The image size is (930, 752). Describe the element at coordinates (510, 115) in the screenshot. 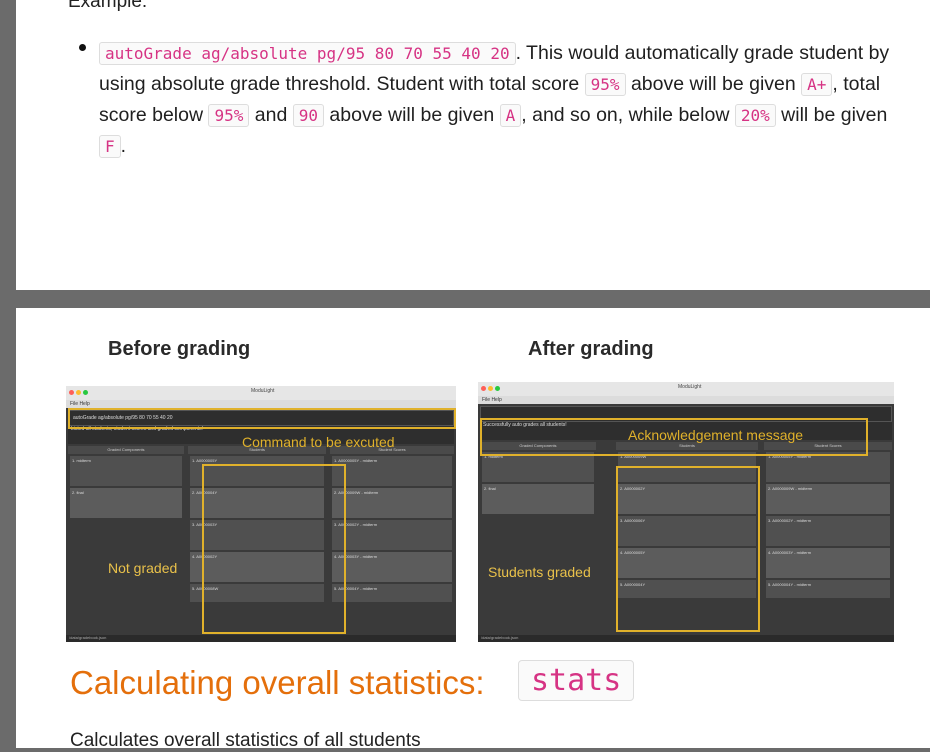

I see `inline-code: A` at that location.